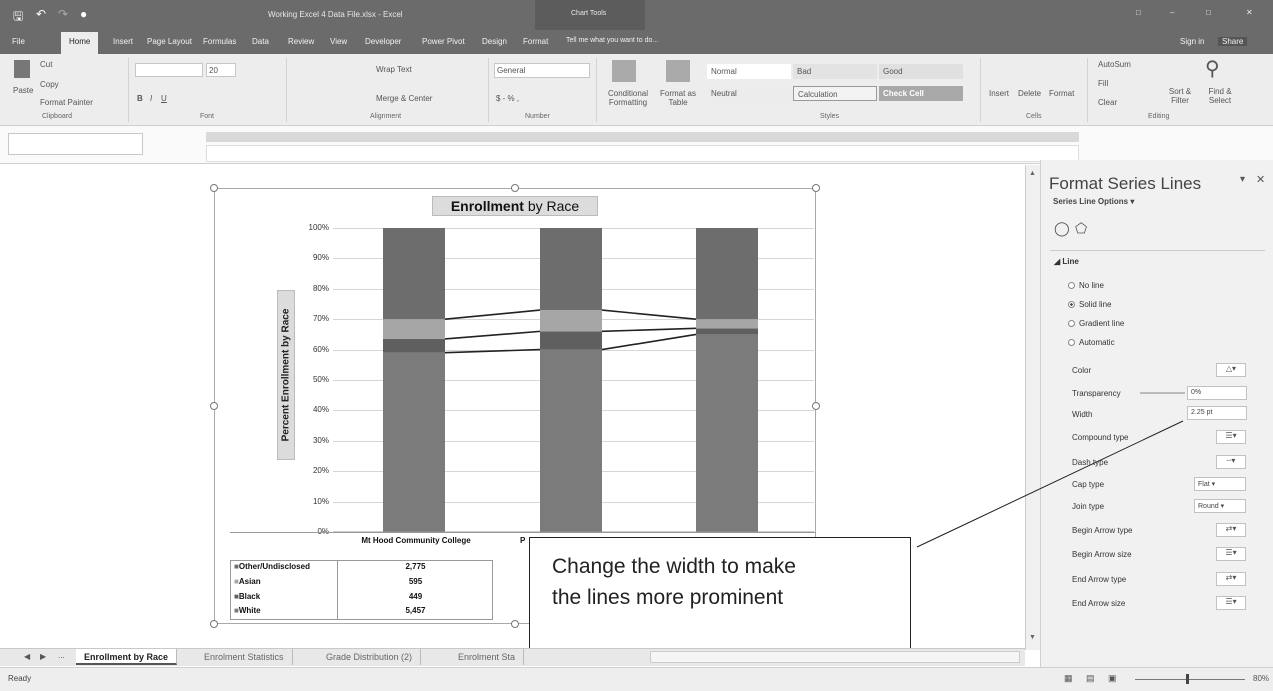 The height and width of the screenshot is (691, 1273). I want to click on sheet-tab-grade-distribution-2: Grade Distribution (2), so click(370, 657).